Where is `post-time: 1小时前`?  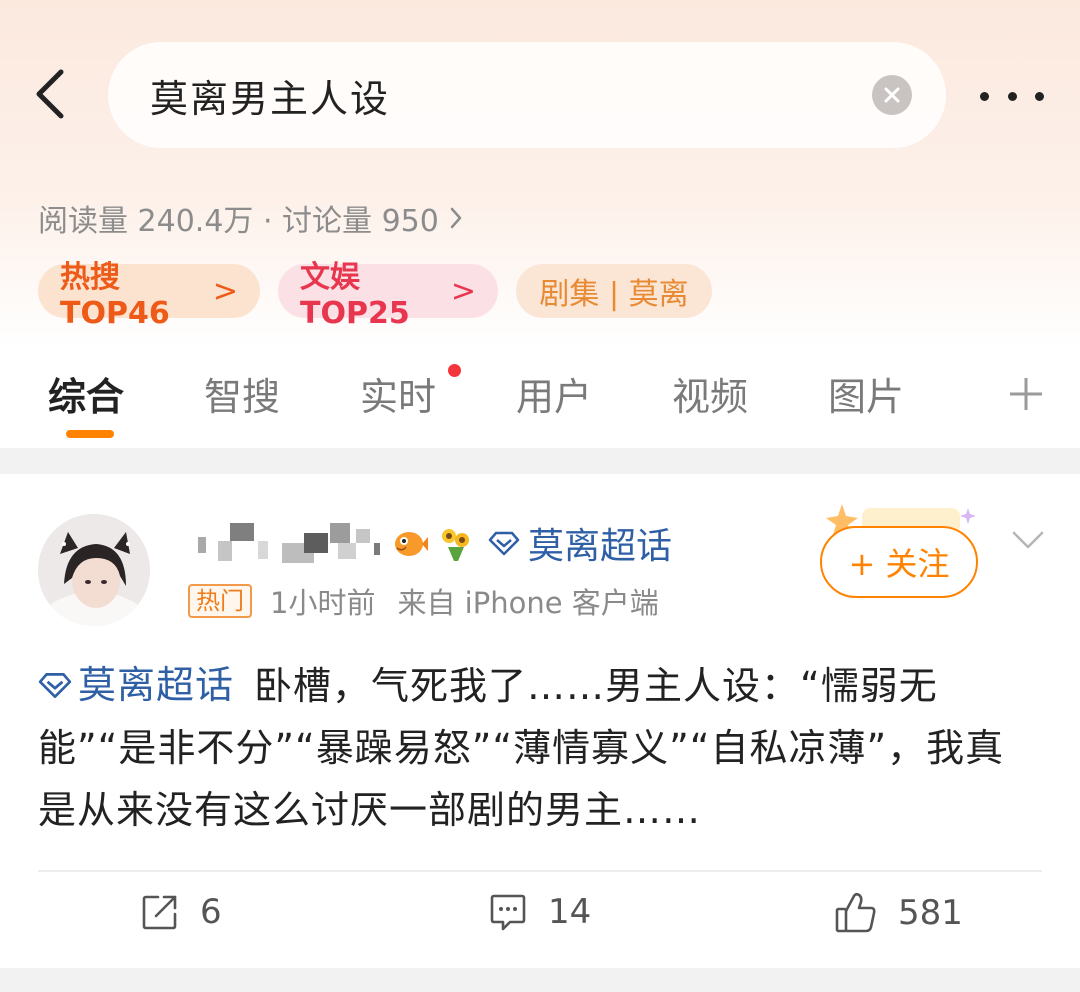 post-time: 1小时前 is located at coordinates (323, 603).